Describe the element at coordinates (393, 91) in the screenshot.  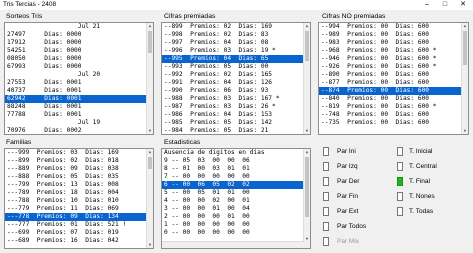
I see `no-premiada-row: --874 Premios: 00 Dias: 600` at that location.